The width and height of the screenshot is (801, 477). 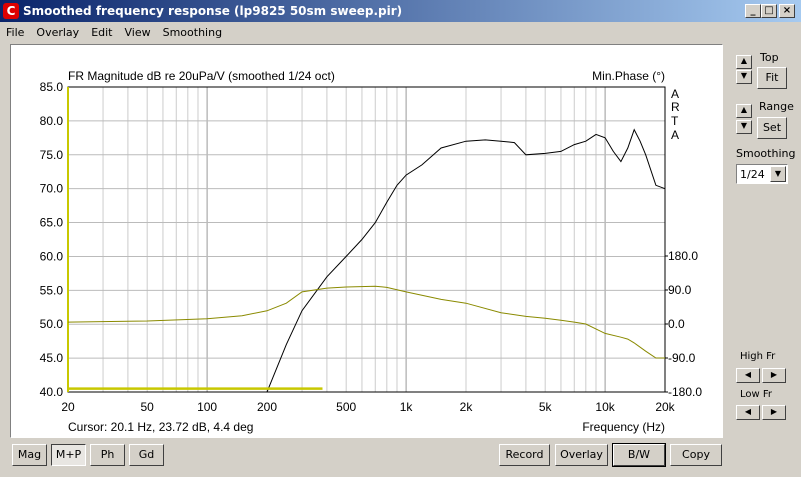 What do you see at coordinates (696, 455) in the screenshot?
I see `copy-button: Copy` at bounding box center [696, 455].